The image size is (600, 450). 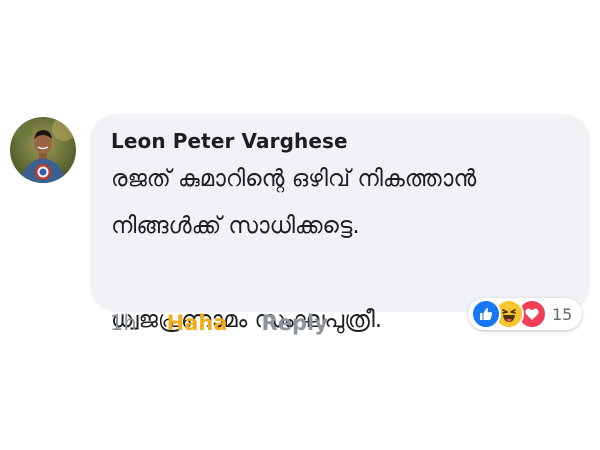 What do you see at coordinates (294, 179) in the screenshot?
I see `comment-text-line: രജത് കുമാറിന്റെ ഒഴിവ് നികത്താൻ` at bounding box center [294, 179].